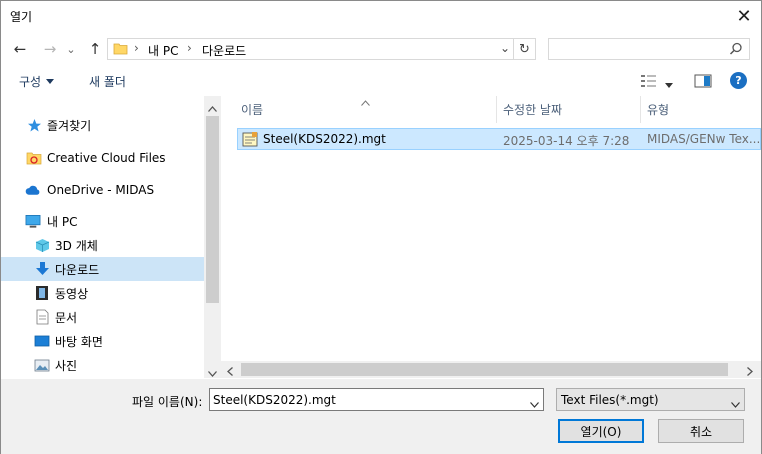 This screenshot has width=762, height=454. I want to click on sidebar-item-label: 바탕 화면, so click(79, 341).